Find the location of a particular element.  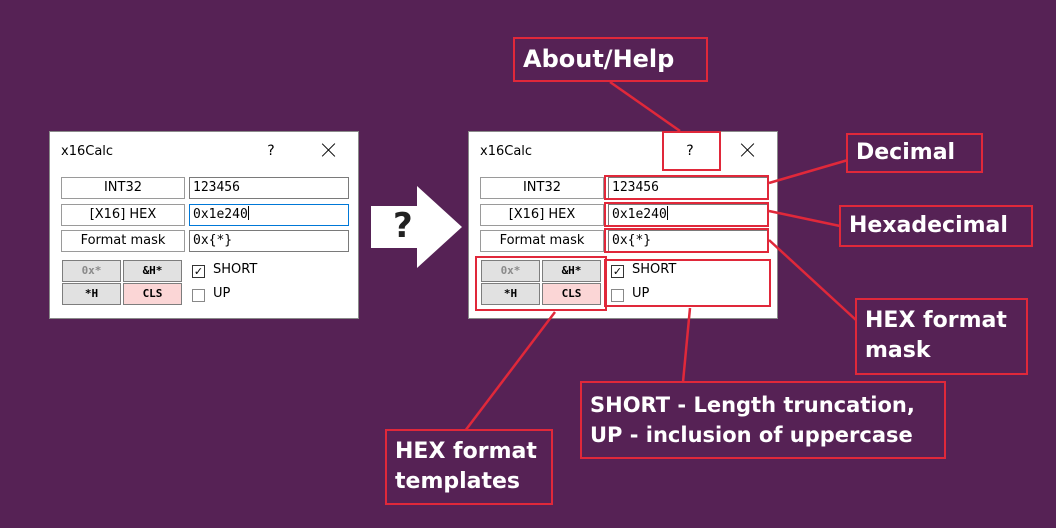

callout-hexadecimal: Hexadecimal is located at coordinates (936, 226).